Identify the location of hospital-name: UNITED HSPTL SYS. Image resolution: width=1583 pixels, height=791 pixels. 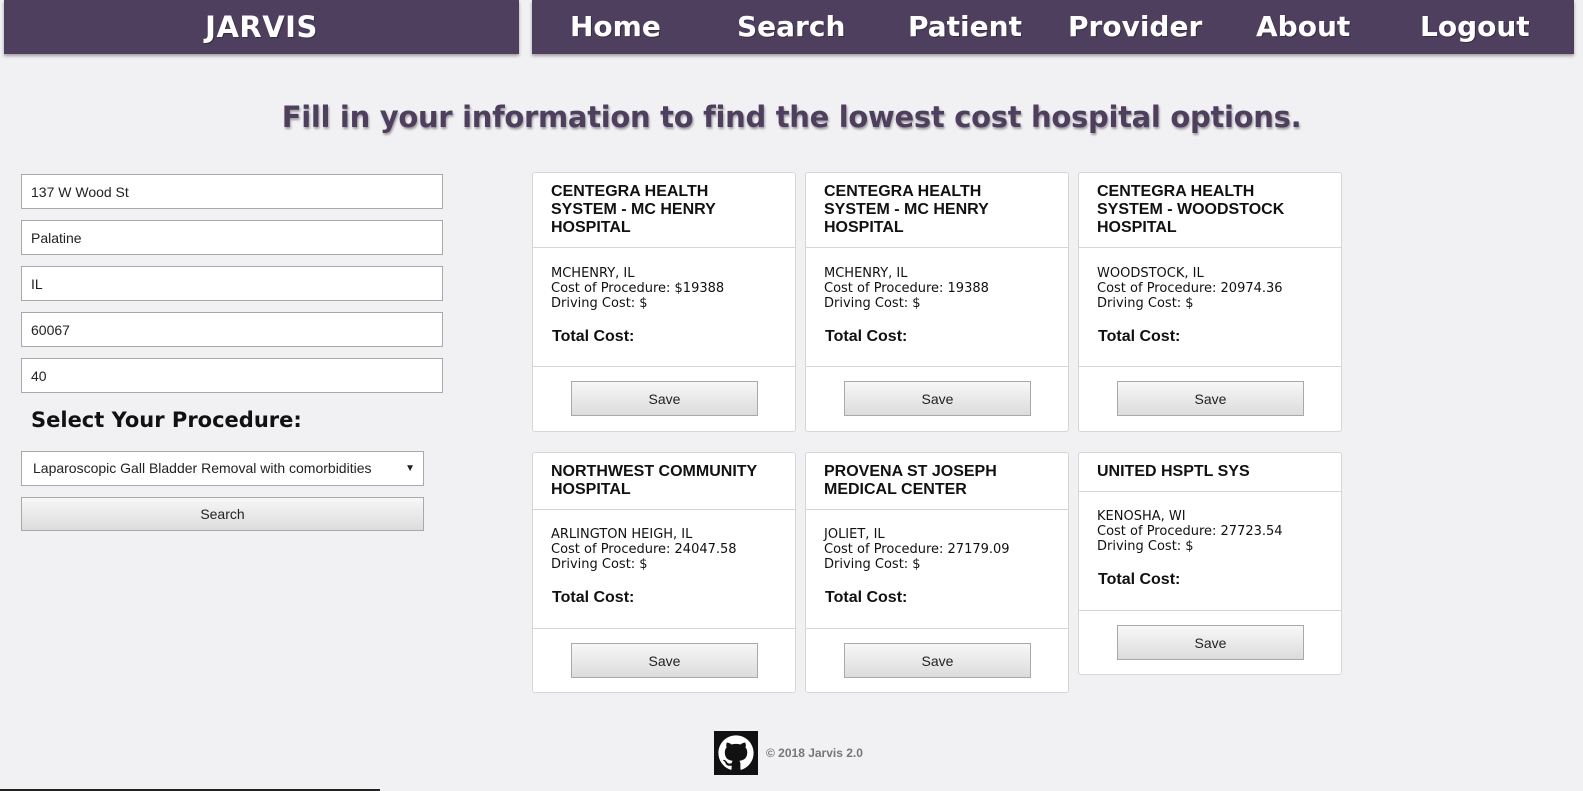
(1173, 471).